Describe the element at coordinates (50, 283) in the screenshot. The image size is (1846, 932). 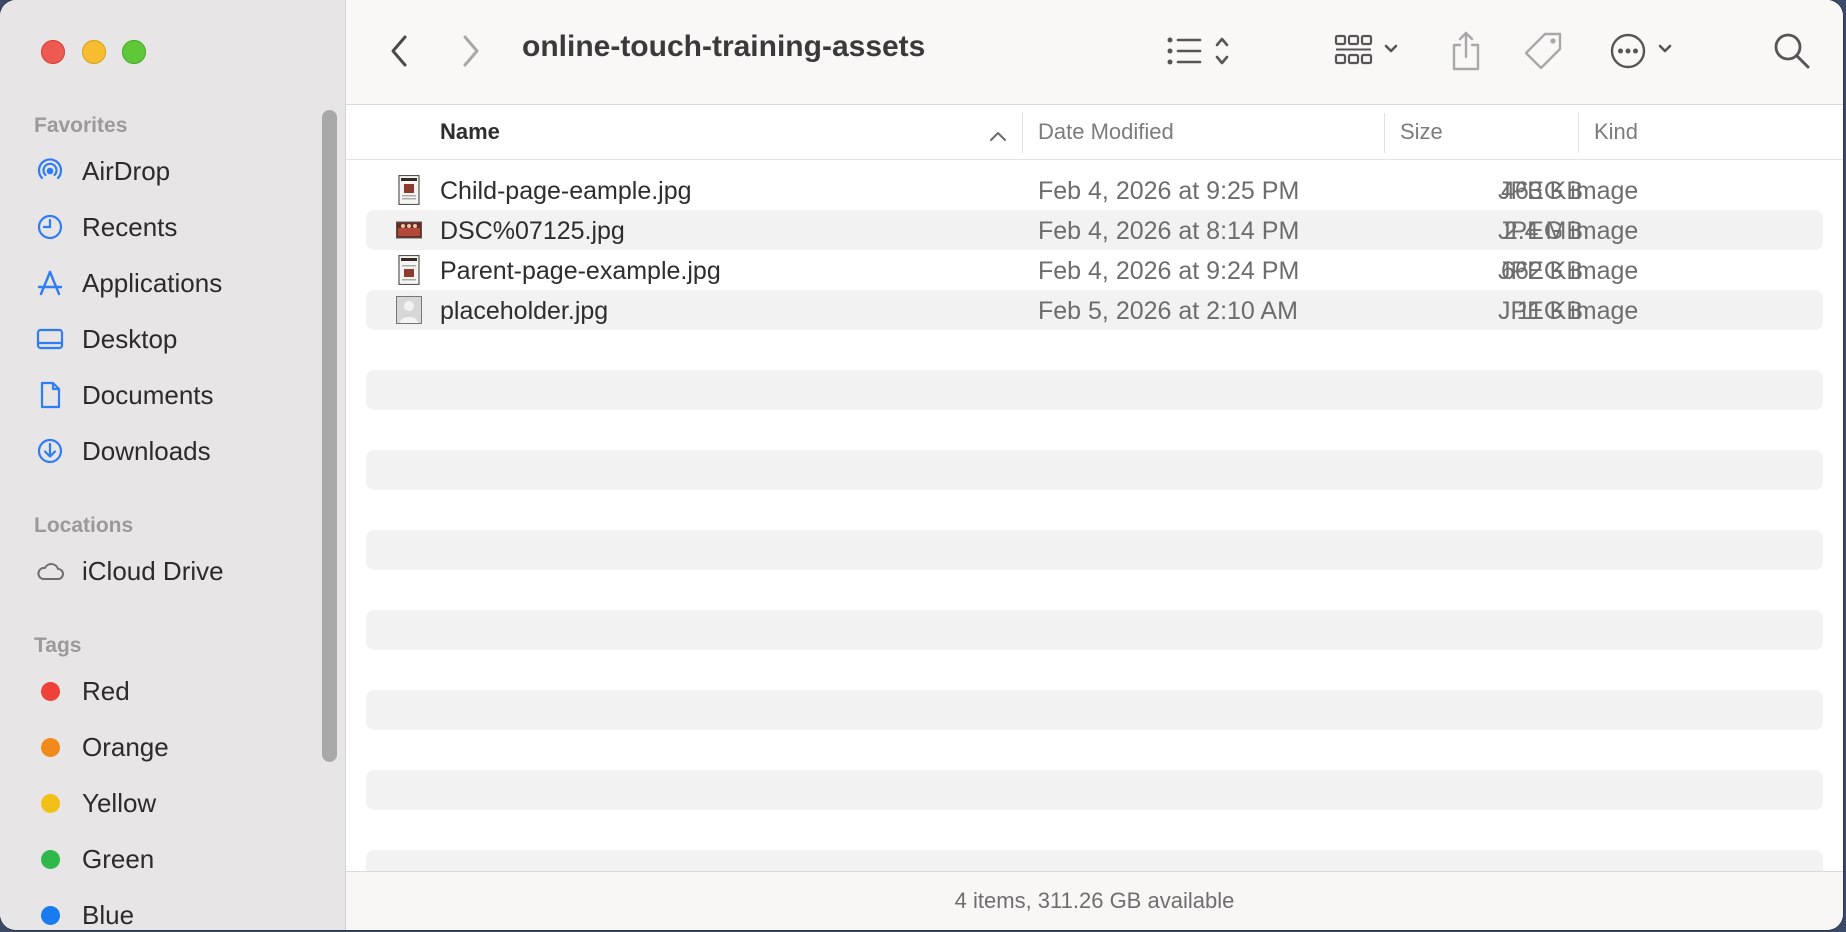
I see `applications-icon` at that location.